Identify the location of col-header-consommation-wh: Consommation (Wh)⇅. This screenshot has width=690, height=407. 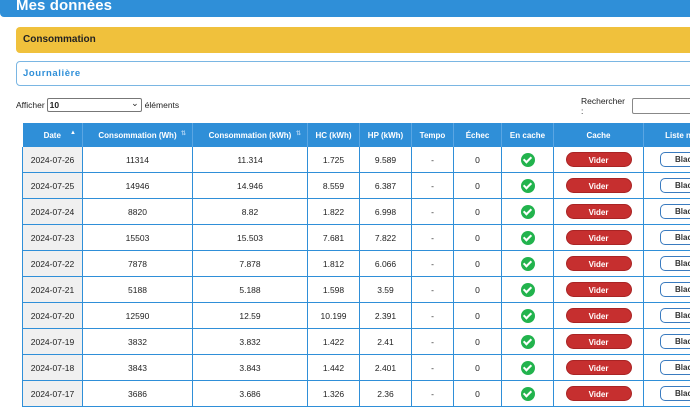
(138, 135).